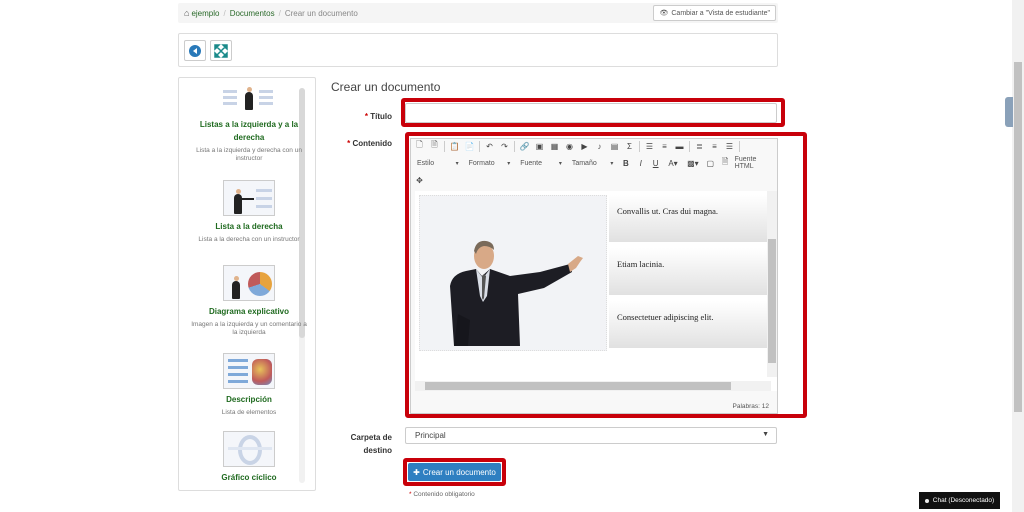 Image resolution: width=1024 pixels, height=512 pixels. What do you see at coordinates (478, 50) in the screenshot?
I see `action-toolbar` at bounding box center [478, 50].